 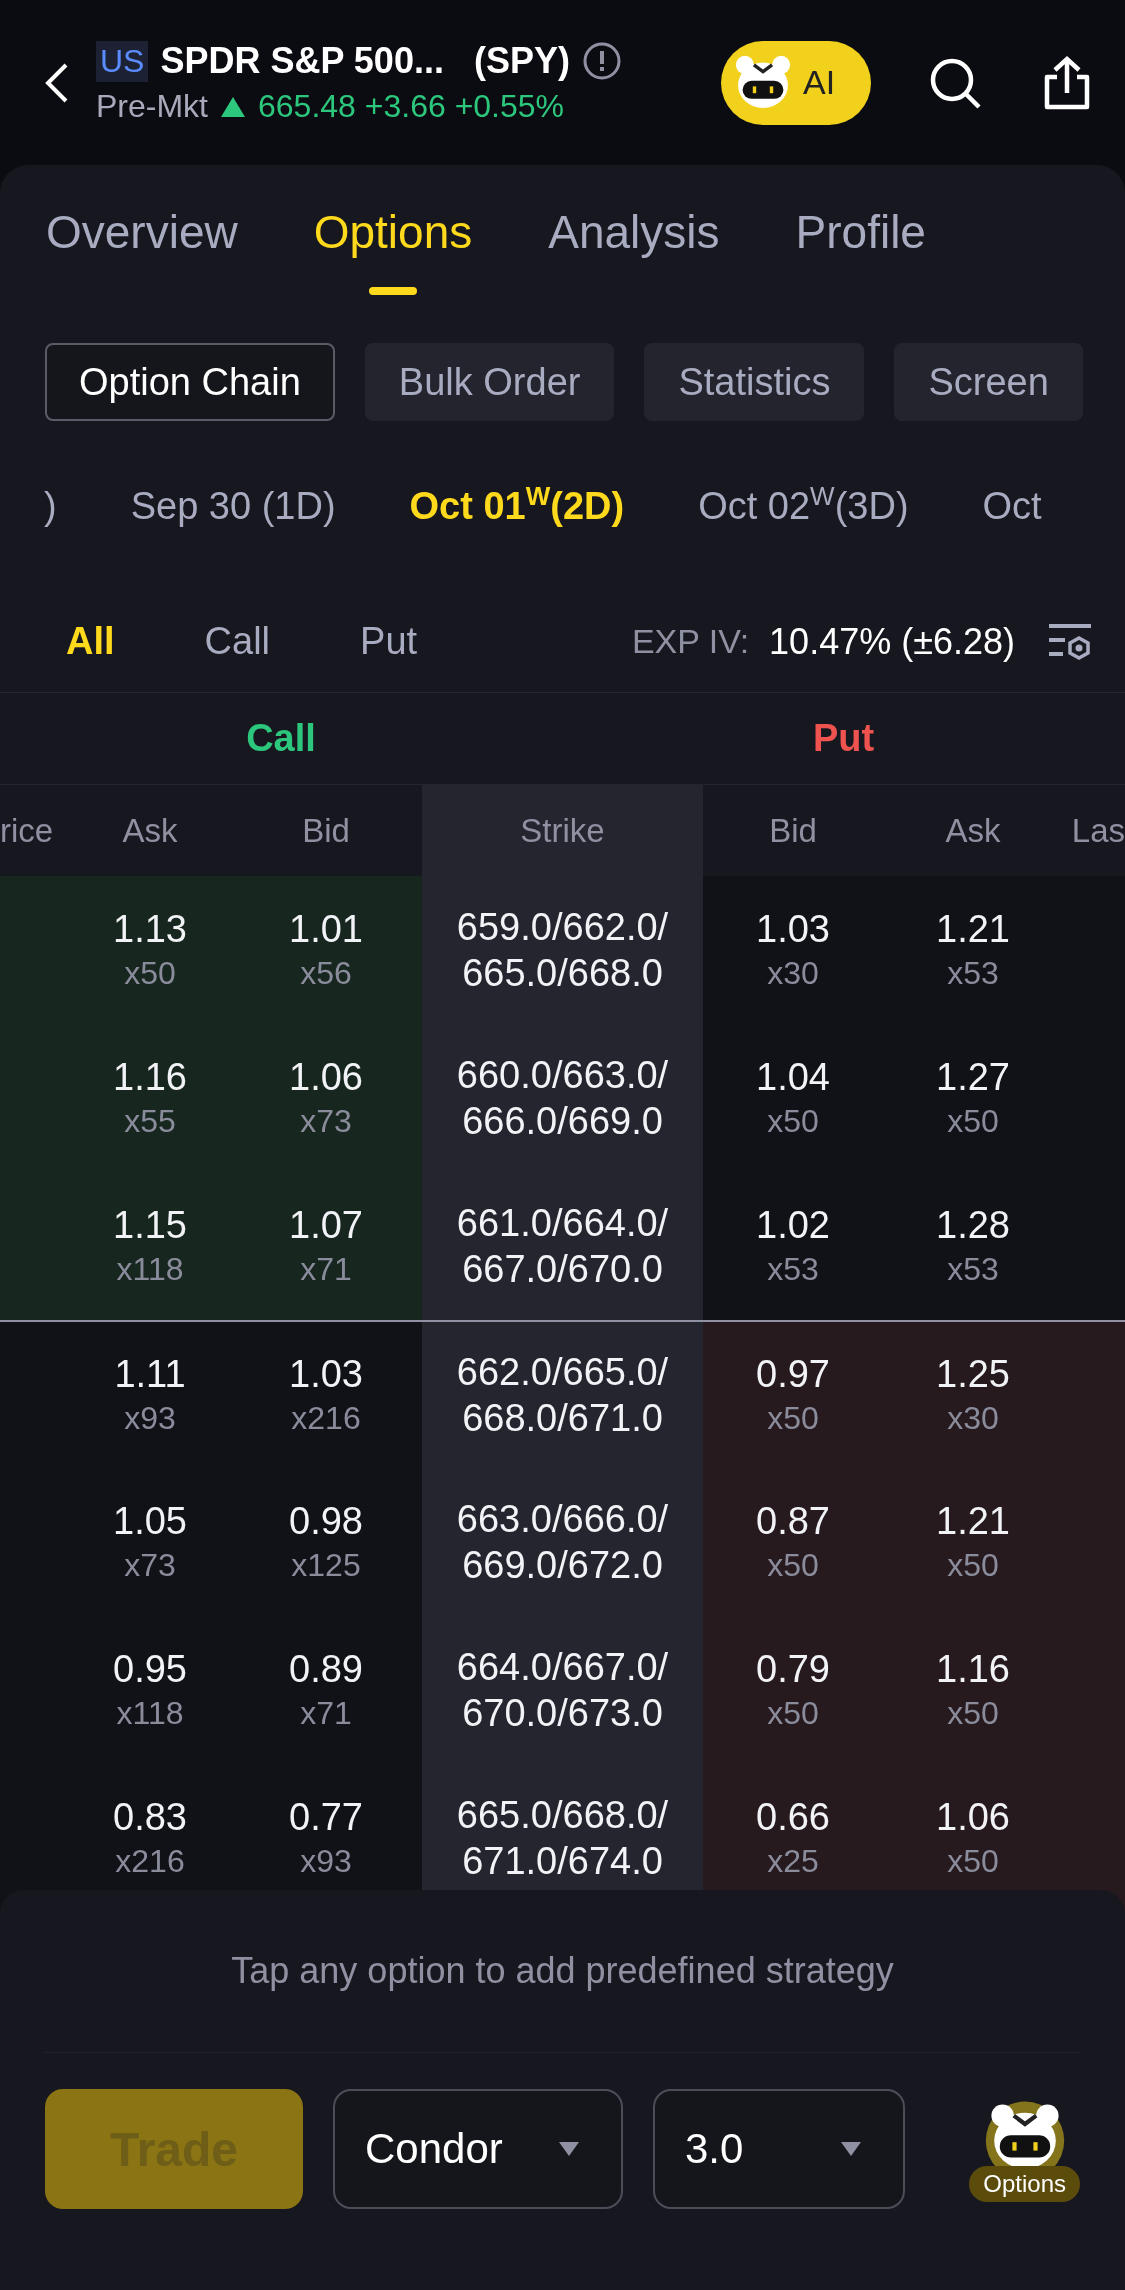 What do you see at coordinates (793, 1817) in the screenshot?
I see `put-bid-price: 0.66` at bounding box center [793, 1817].